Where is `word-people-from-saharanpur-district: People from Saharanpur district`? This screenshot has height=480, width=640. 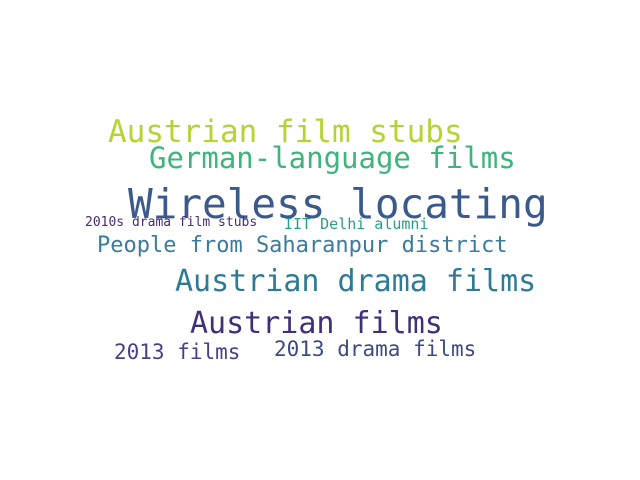
word-people-from-saharanpur-district: People from Saharanpur district is located at coordinates (302, 245).